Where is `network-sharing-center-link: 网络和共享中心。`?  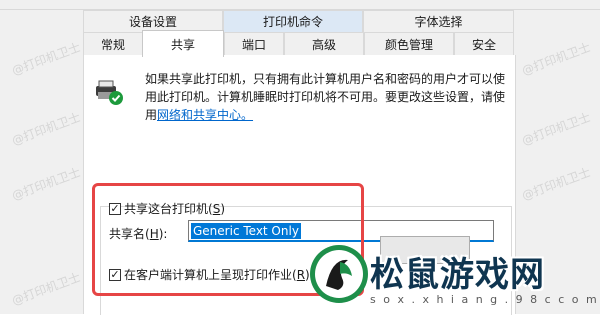
network-sharing-center-link: 网络和共享中心。 is located at coordinates (205, 115).